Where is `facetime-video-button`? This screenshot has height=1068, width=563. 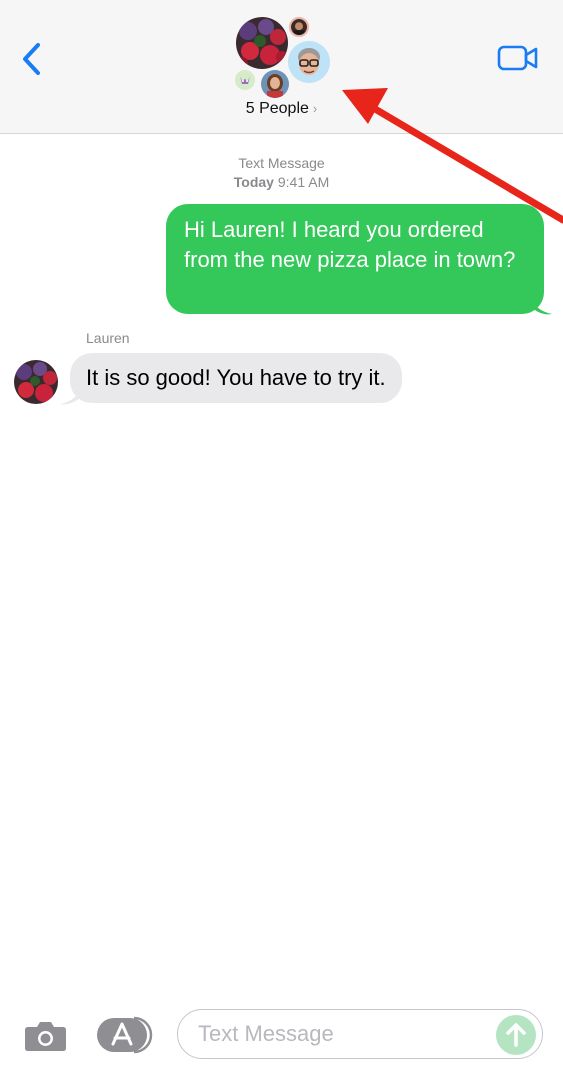 facetime-video-button is located at coordinates (518, 58).